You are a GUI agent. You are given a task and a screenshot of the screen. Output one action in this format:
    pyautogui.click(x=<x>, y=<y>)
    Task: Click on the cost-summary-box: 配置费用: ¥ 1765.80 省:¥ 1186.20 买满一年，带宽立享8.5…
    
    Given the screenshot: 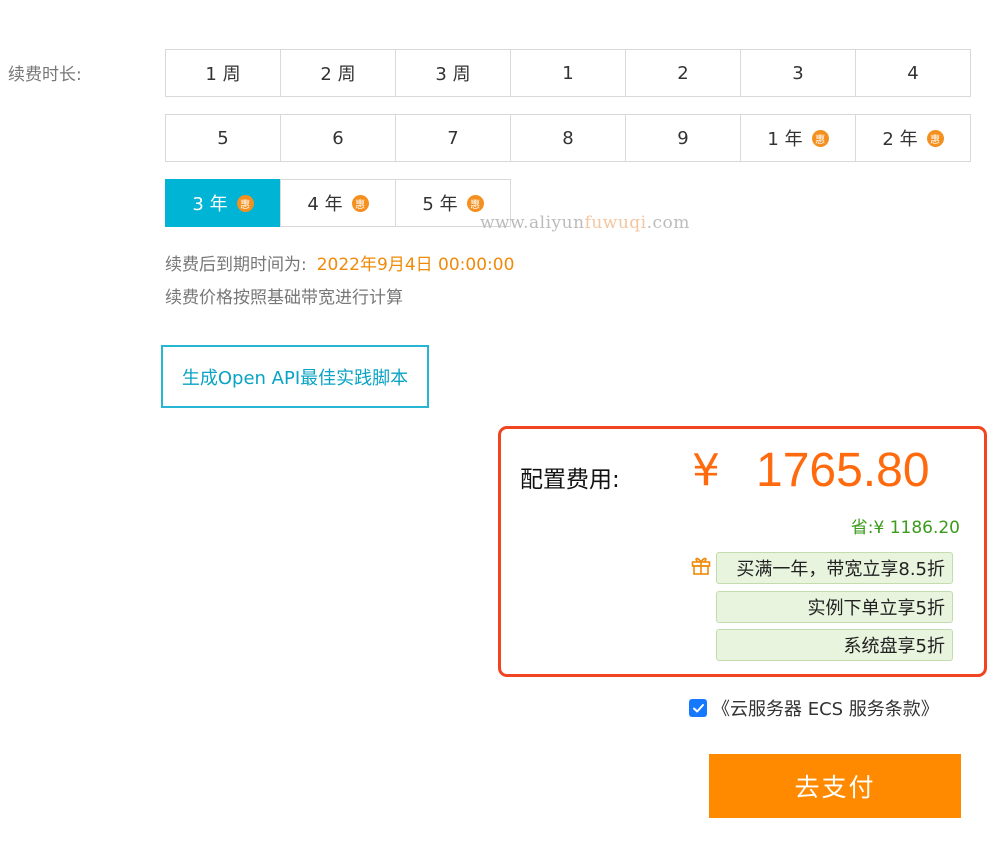 What is the action you would take?
    pyautogui.click(x=742, y=551)
    